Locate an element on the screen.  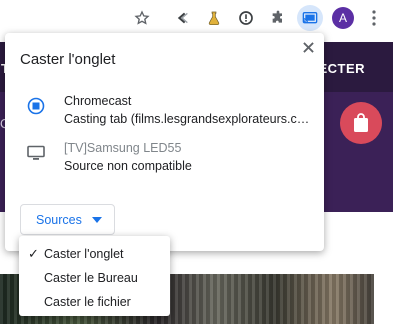
sink-status: Source non compatible is located at coordinates (128, 166).